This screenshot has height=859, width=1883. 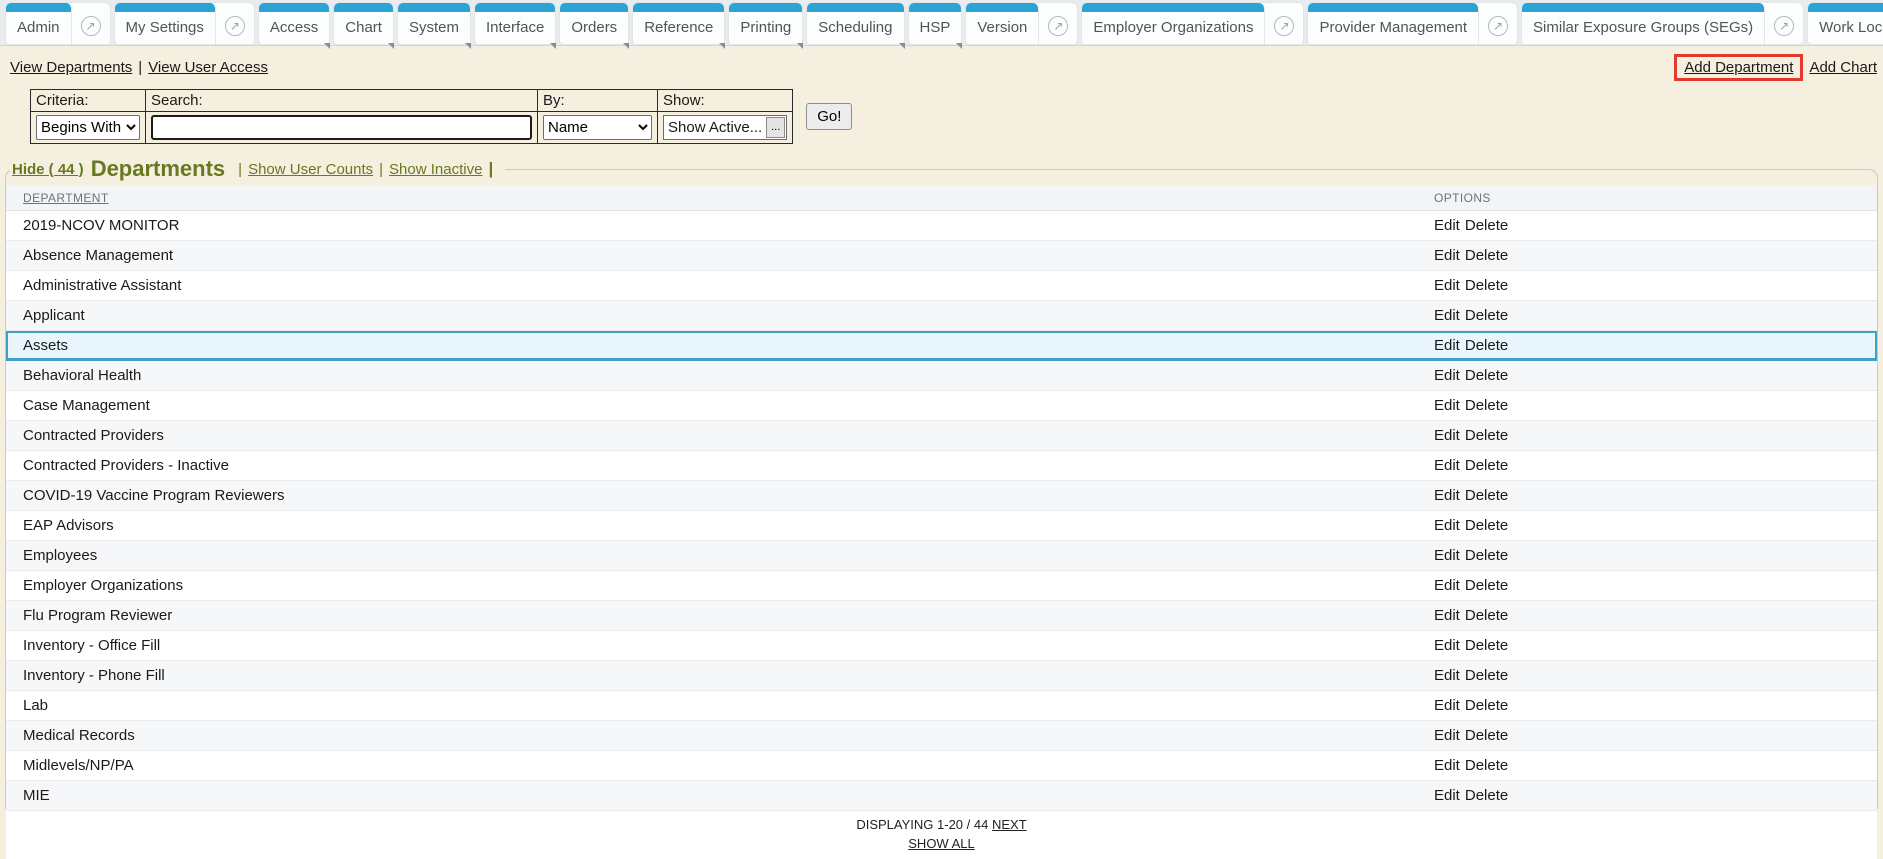 I want to click on nav-tab: Provider Management ↗, so click(x=1413, y=23).